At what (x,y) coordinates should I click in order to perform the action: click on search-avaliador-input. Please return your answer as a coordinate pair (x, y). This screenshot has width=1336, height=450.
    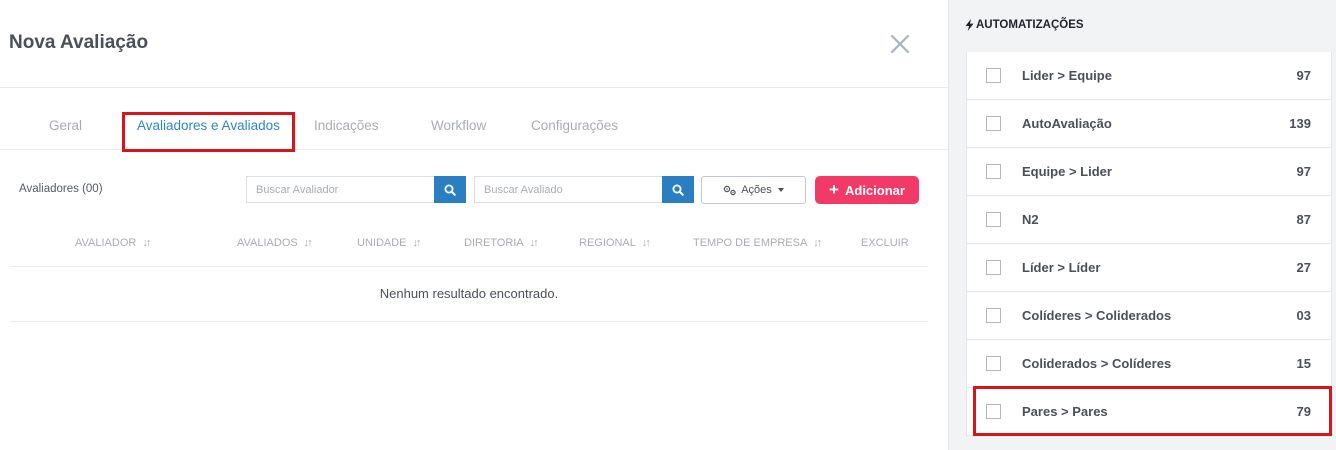
    Looking at the image, I should click on (340, 189).